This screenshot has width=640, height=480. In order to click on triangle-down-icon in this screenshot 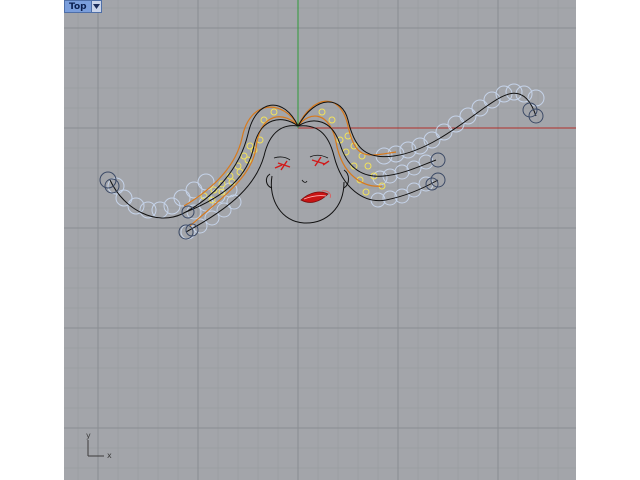, I will do `click(96, 6)`.